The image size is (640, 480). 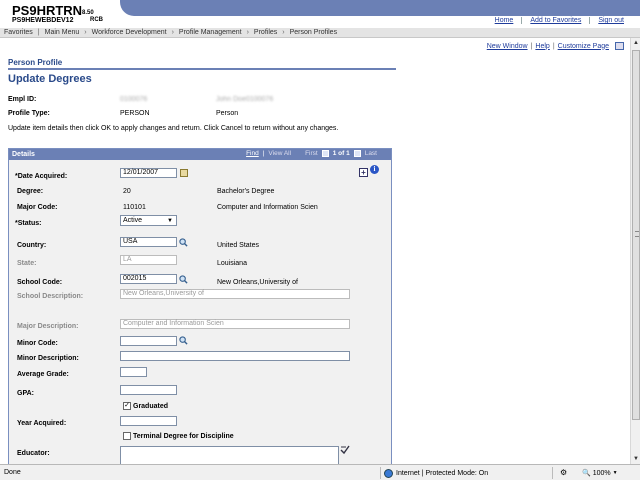 I want to click on help-link: Help, so click(x=542, y=46).